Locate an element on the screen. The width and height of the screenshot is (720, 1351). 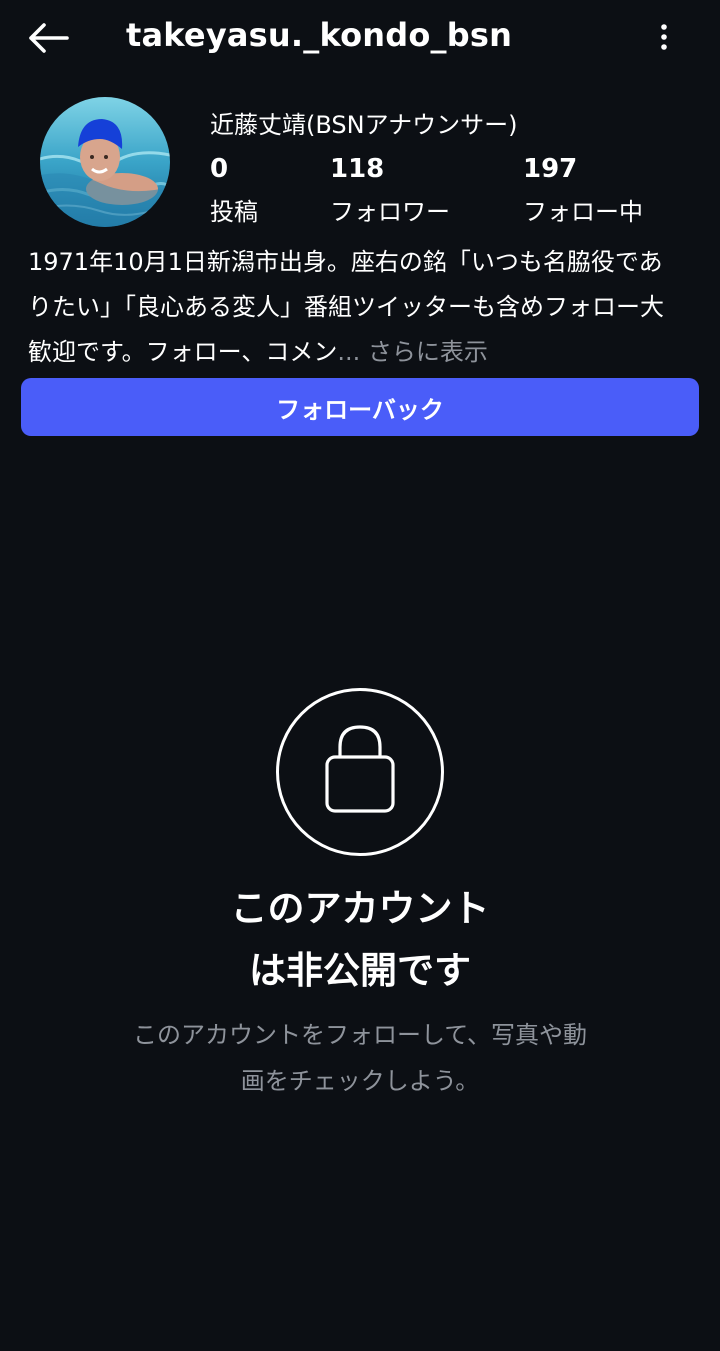
display-name: 近藤丈靖(BSNアナウンサー) is located at coordinates (364, 125).